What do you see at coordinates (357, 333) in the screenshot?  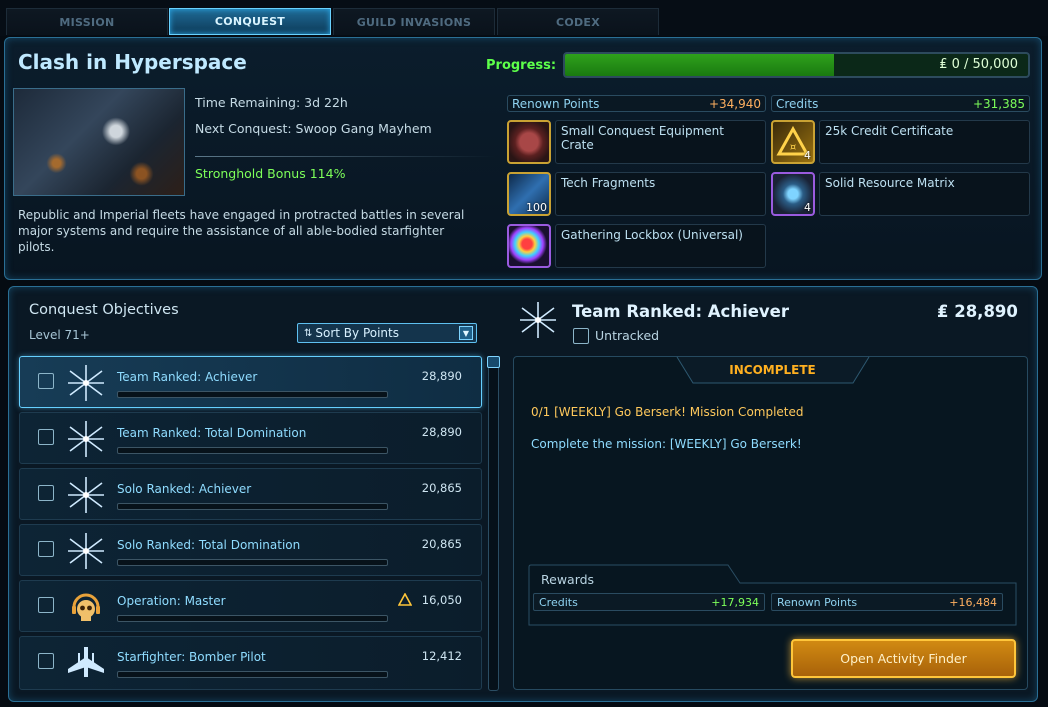 I see `sort-label: Sort By Points` at bounding box center [357, 333].